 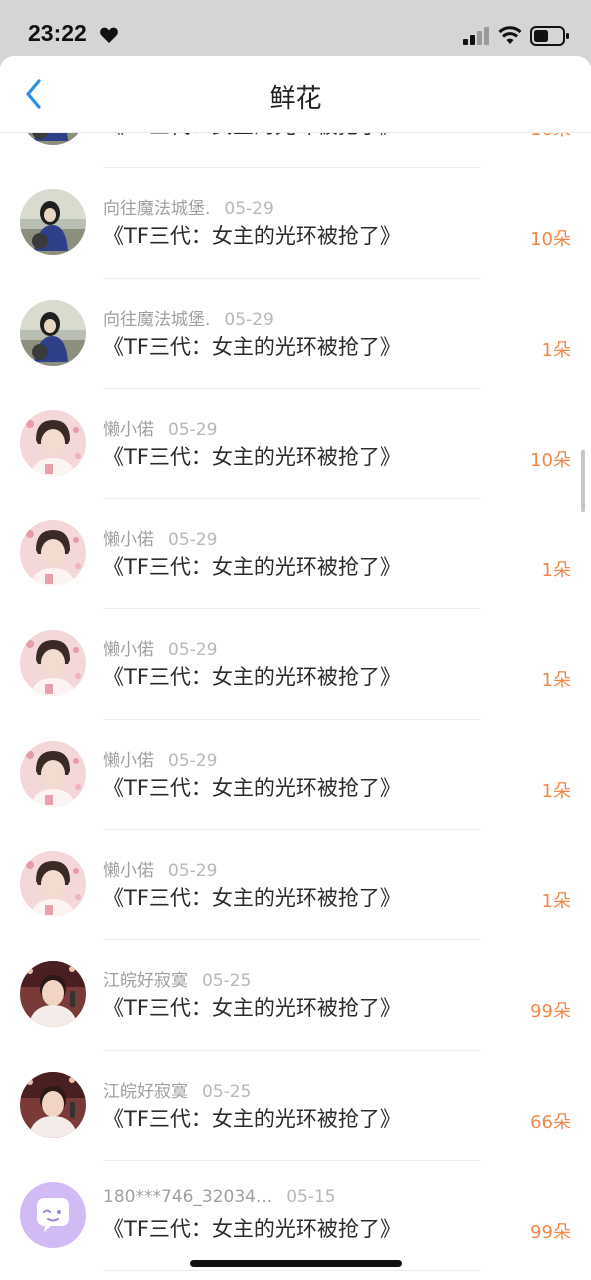 What do you see at coordinates (476, 36) in the screenshot?
I see `signal-icon` at bounding box center [476, 36].